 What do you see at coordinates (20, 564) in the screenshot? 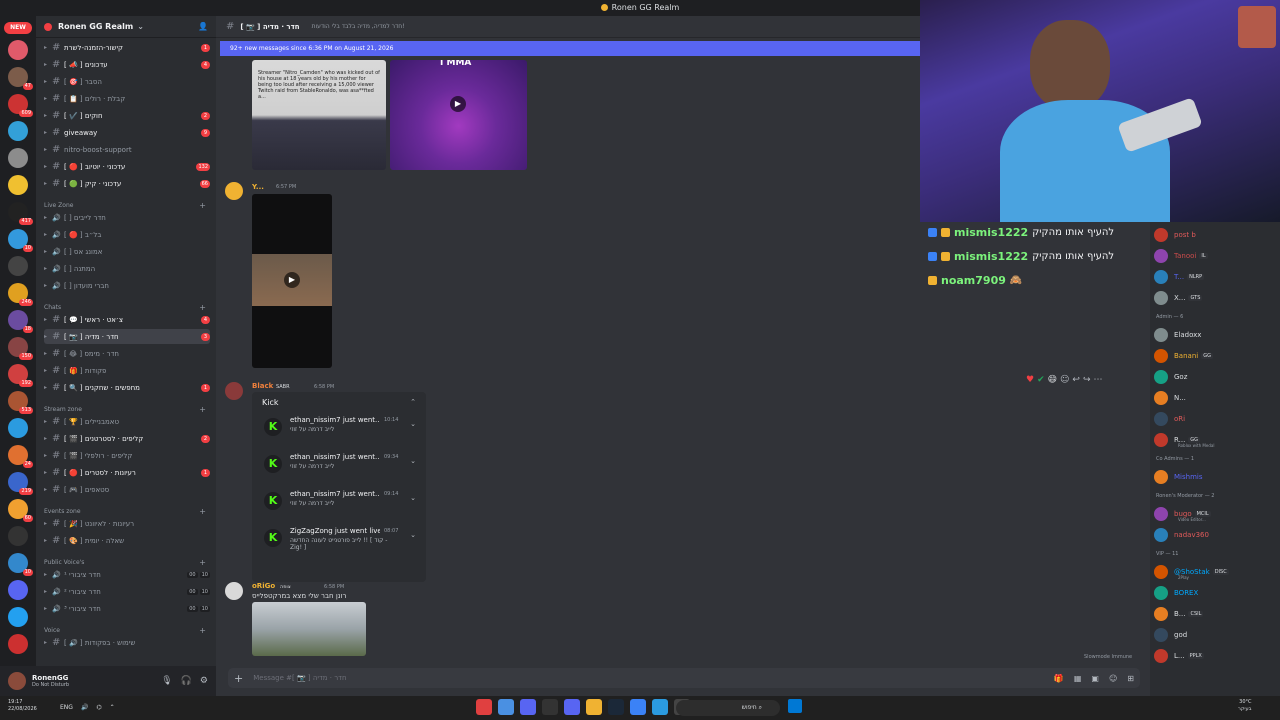
I see `server-icon: 10` at bounding box center [20, 564].